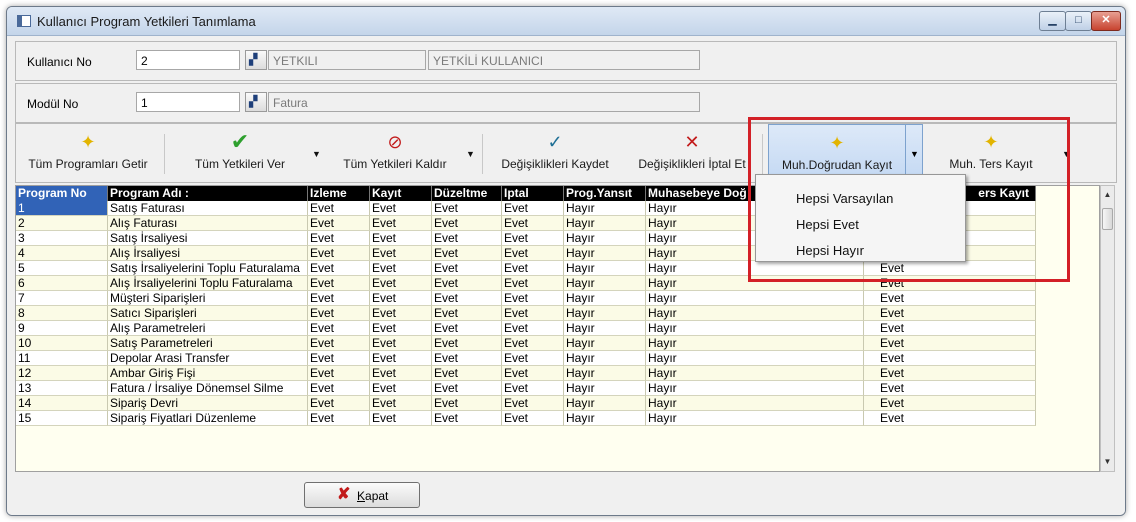 This screenshot has width=1136, height=522. What do you see at coordinates (208, 358) in the screenshot?
I see `cell-program-name: Depolar Arasi Transfer` at bounding box center [208, 358].